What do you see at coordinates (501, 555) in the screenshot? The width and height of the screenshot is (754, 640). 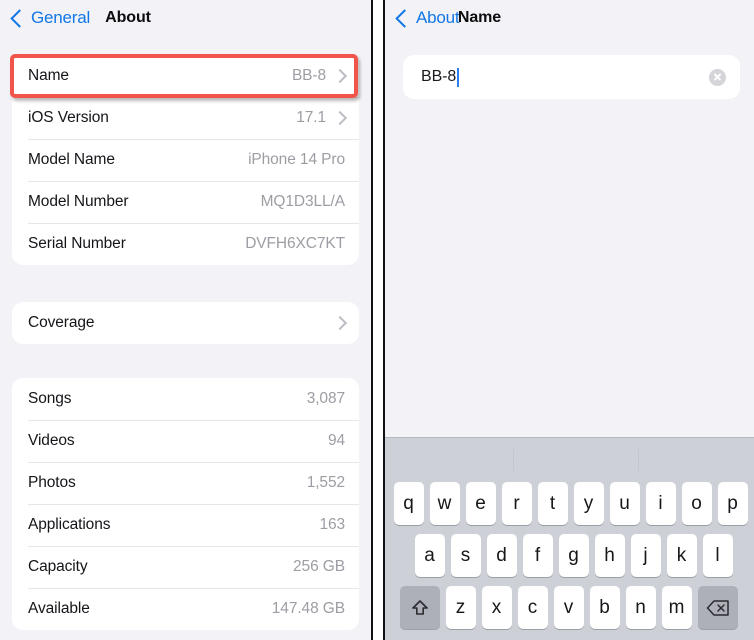 I see `key-d: d` at bounding box center [501, 555].